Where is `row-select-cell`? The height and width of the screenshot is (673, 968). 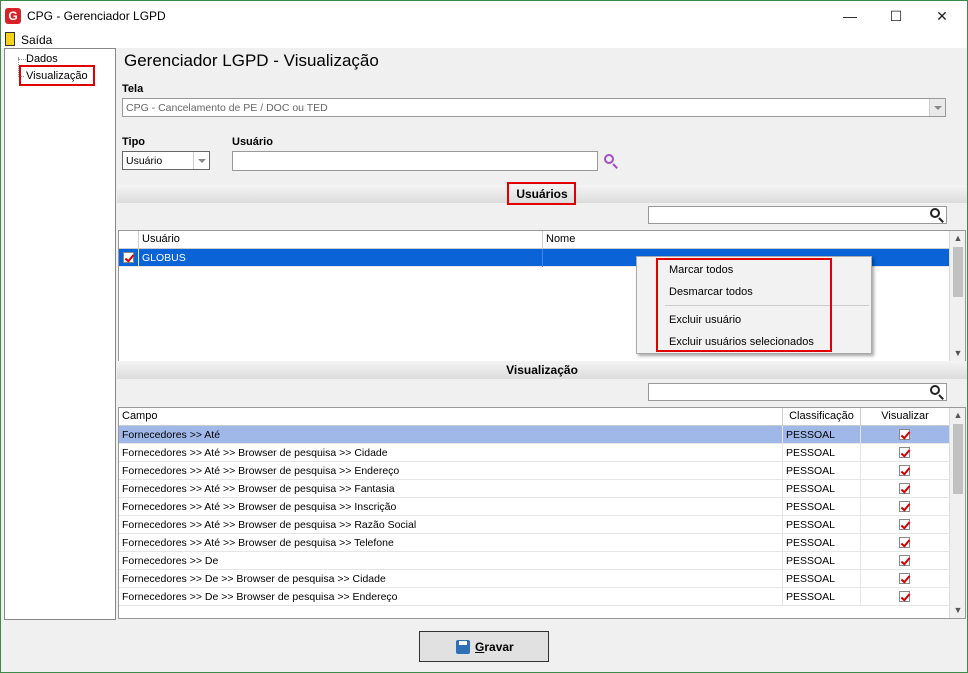
row-select-cell is located at coordinates (129, 258).